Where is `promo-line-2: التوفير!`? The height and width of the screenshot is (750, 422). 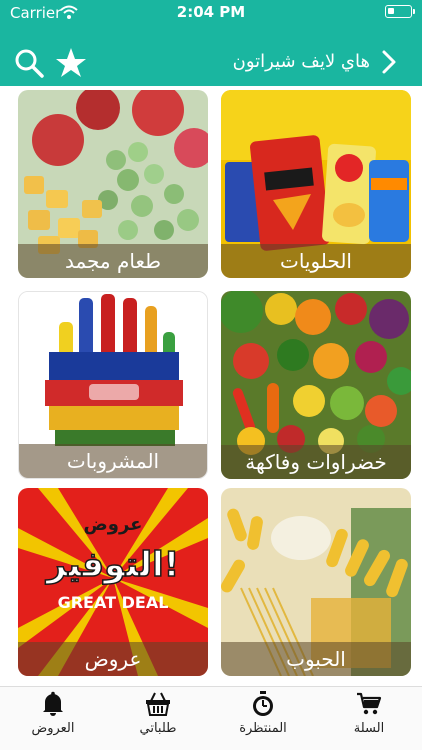
promo-line-2: التوفير! is located at coordinates (112, 565).